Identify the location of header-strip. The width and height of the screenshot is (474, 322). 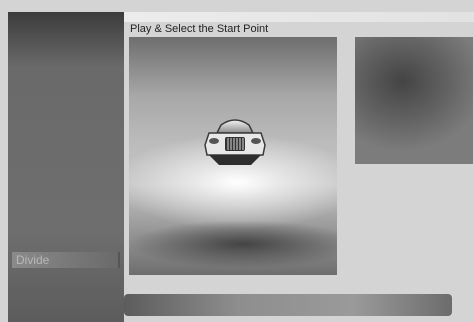
(299, 17).